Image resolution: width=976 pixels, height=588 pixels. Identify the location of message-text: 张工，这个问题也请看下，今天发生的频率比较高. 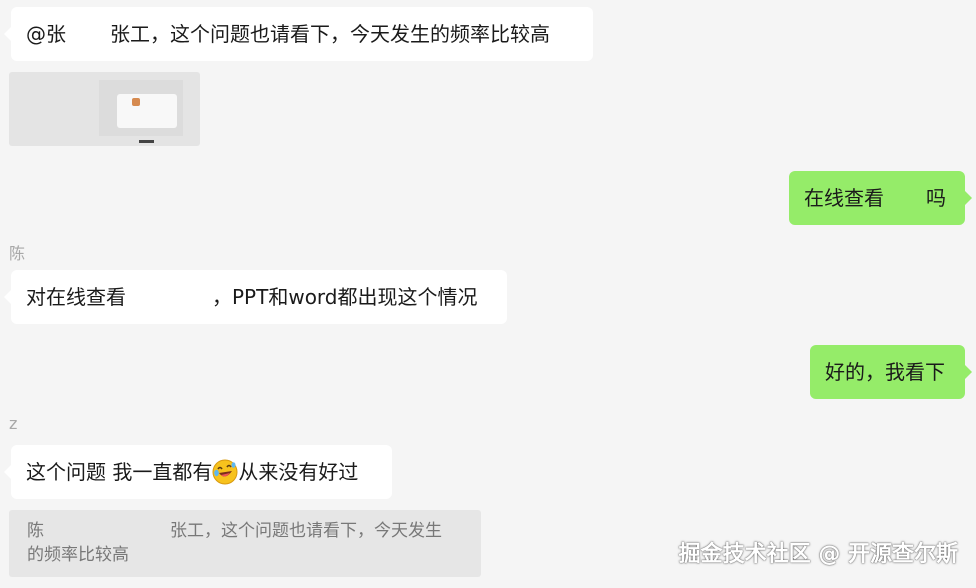
(330, 34).